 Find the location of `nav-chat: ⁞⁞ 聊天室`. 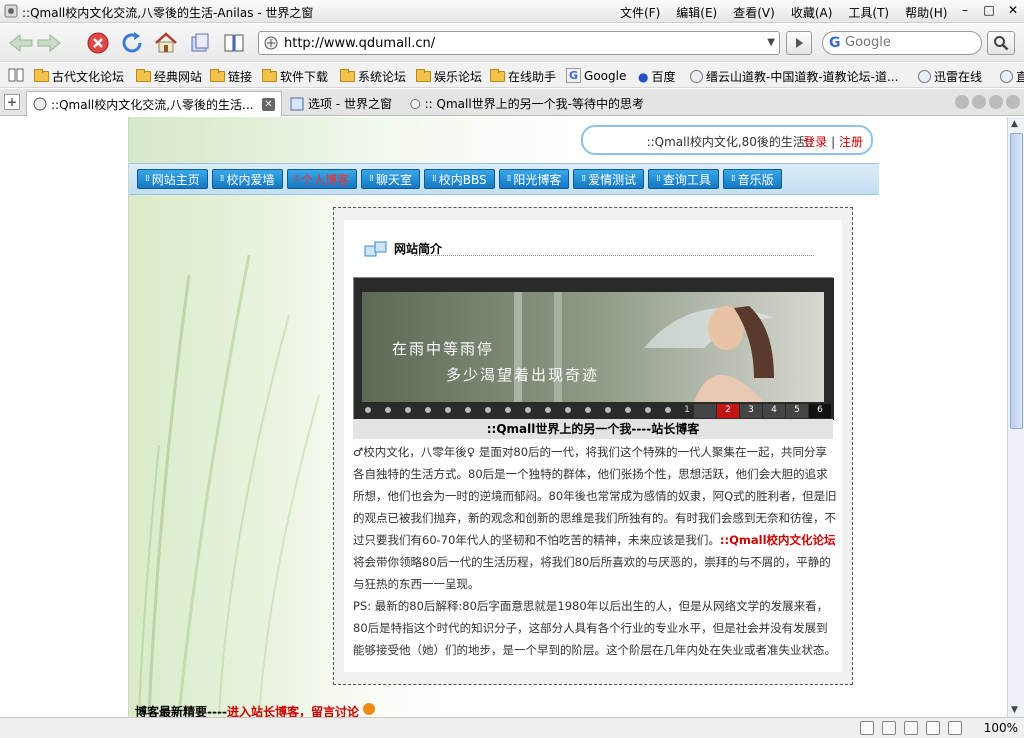

nav-chat: ⁞⁞ 聊天室 is located at coordinates (390, 179).